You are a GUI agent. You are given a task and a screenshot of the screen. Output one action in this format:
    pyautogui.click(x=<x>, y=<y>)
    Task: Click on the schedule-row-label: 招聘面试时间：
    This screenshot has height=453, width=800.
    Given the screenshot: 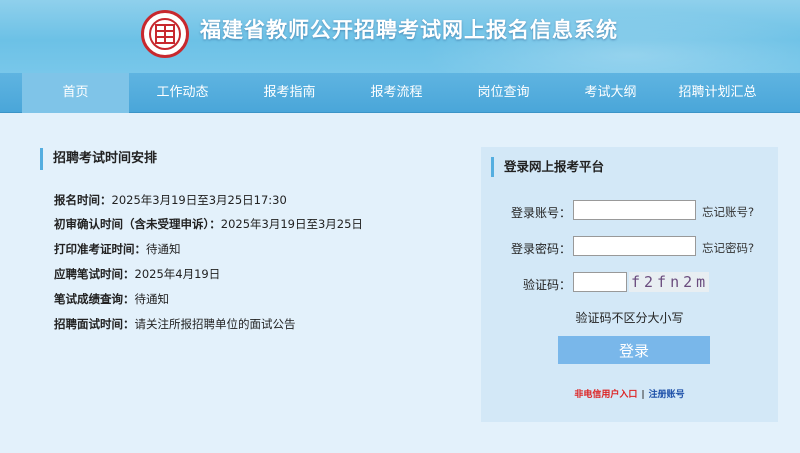 What is the action you would take?
    pyautogui.click(x=94, y=324)
    